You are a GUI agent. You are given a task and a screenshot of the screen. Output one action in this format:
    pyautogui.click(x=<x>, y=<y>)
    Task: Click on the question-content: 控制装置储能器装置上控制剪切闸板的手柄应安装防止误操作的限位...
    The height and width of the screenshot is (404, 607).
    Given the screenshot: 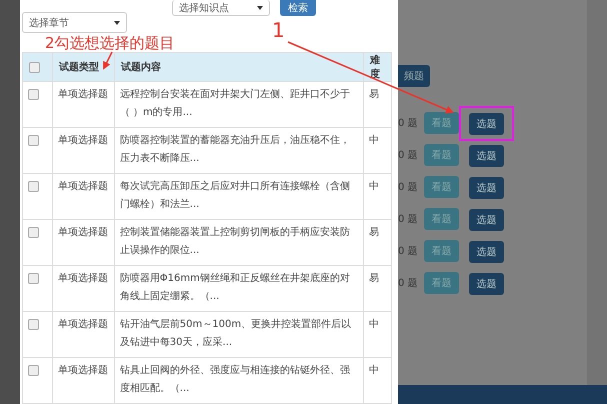 What is the action you would take?
    pyautogui.click(x=235, y=241)
    